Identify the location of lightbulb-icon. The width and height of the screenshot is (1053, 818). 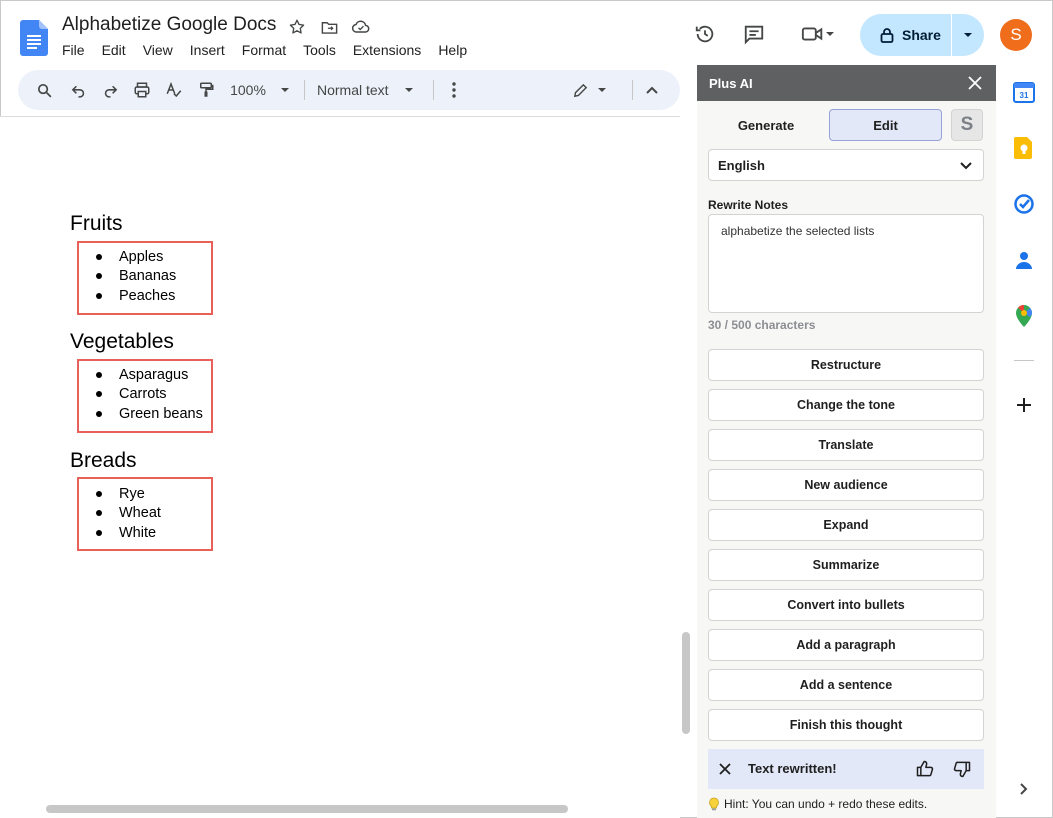
(714, 804).